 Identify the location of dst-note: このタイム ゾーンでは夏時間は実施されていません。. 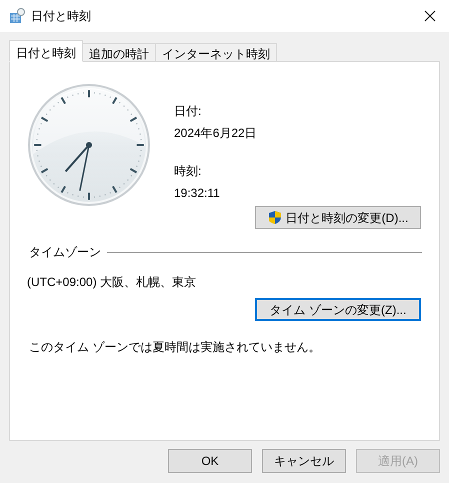
(175, 347).